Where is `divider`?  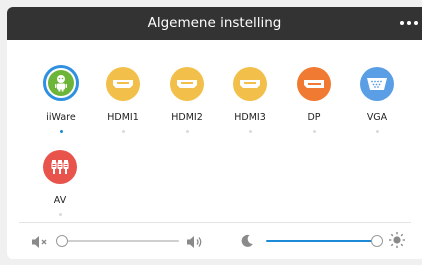
divider is located at coordinates (215, 222).